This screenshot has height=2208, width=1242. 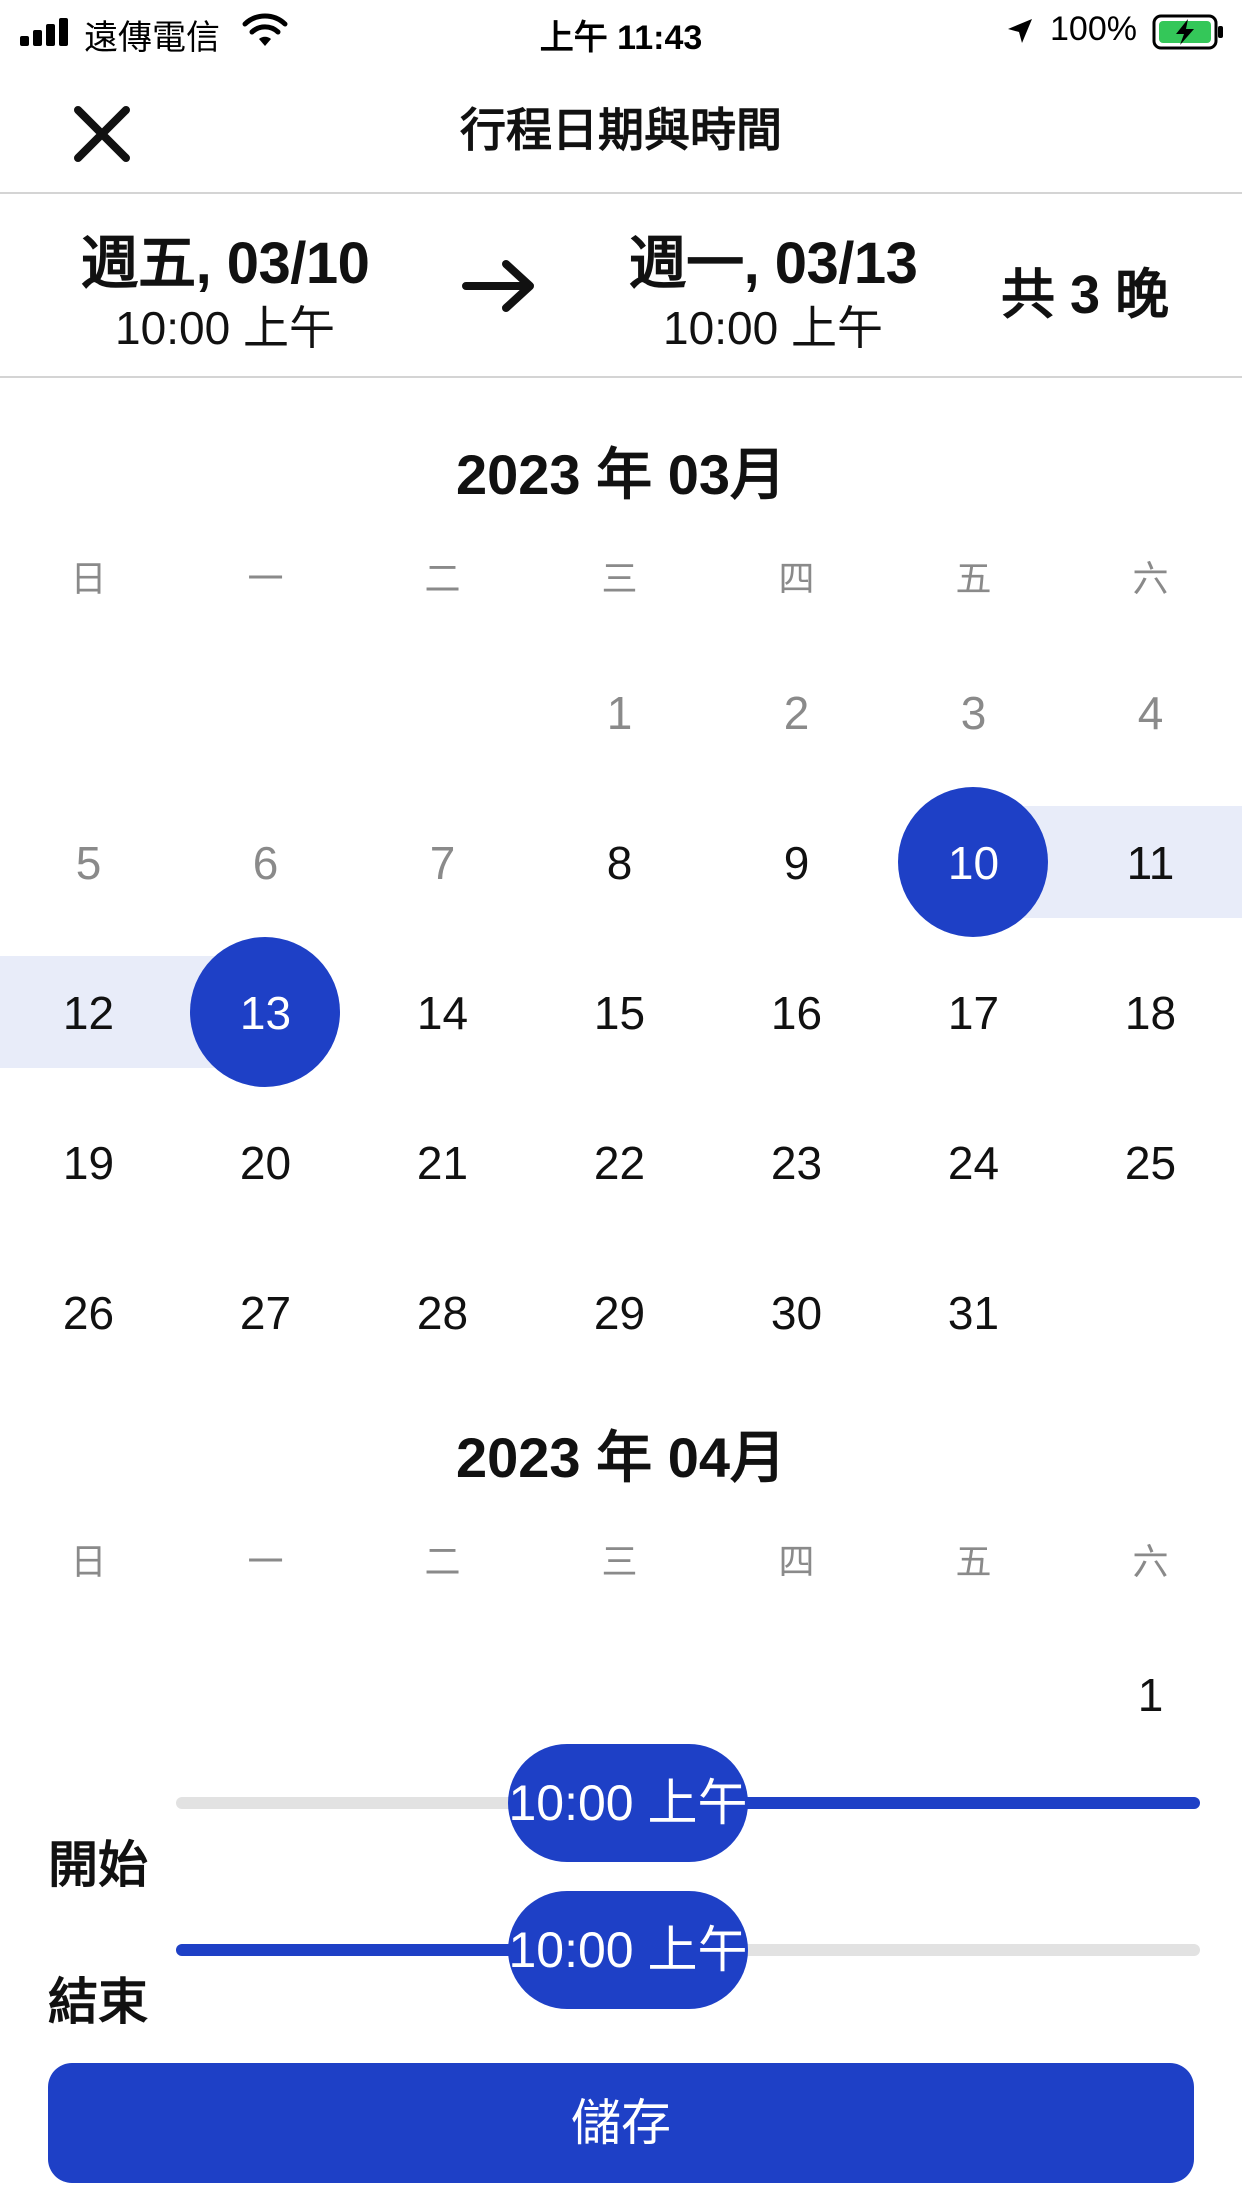 I want to click on start-date: 週五, 03/10, so click(x=225, y=263).